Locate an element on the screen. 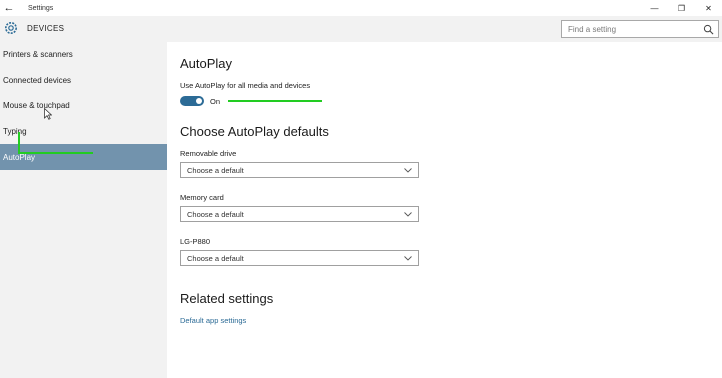 The image size is (722, 378). minimize-icon: — is located at coordinates (654, 8).